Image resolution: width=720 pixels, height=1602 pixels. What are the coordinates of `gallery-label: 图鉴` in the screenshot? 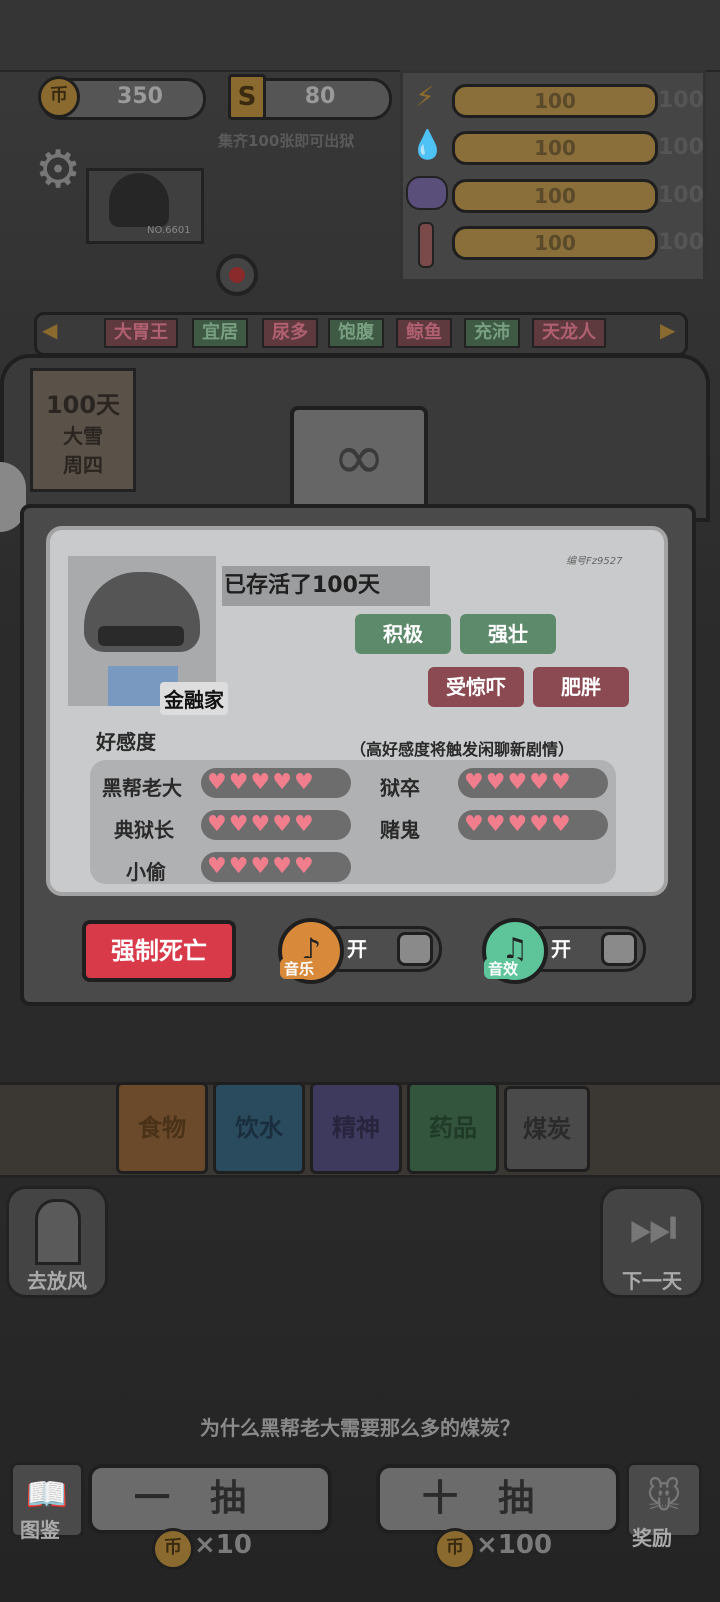 It's located at (40, 1530).